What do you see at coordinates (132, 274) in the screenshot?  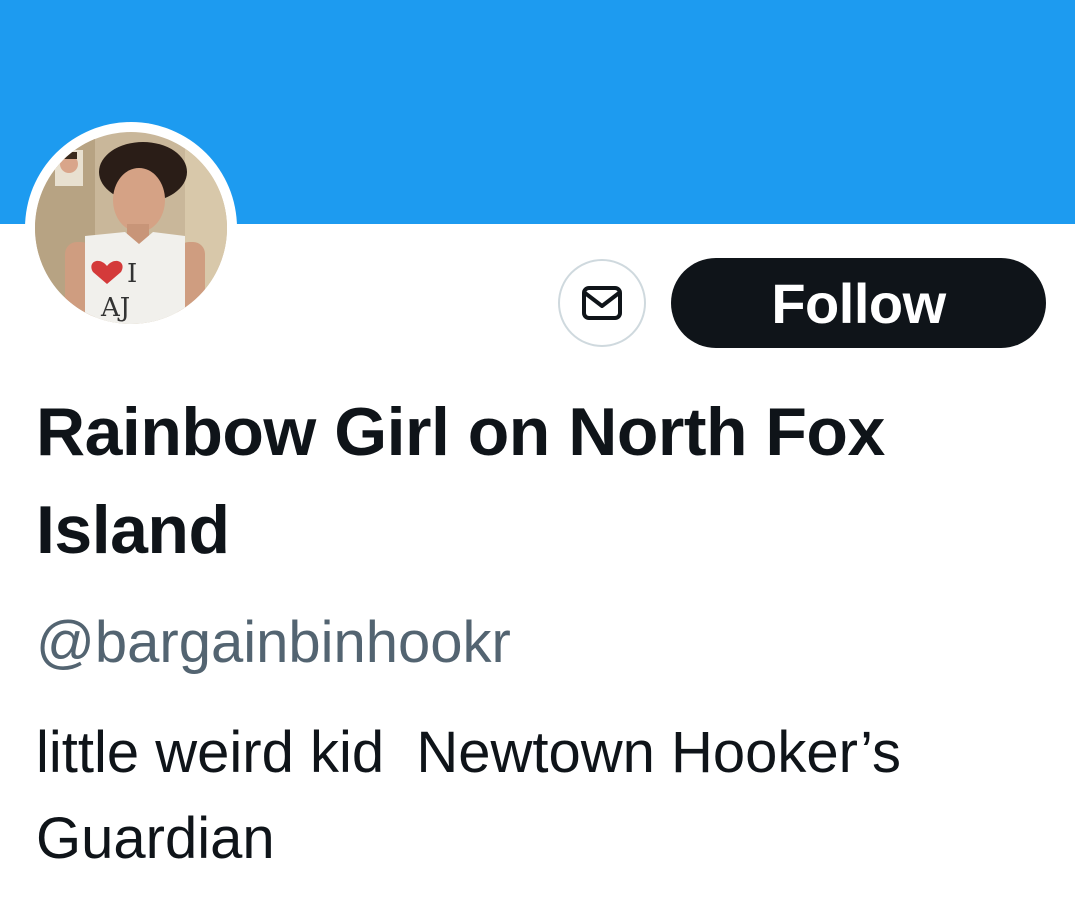 I see `svg-text: I` at bounding box center [132, 274].